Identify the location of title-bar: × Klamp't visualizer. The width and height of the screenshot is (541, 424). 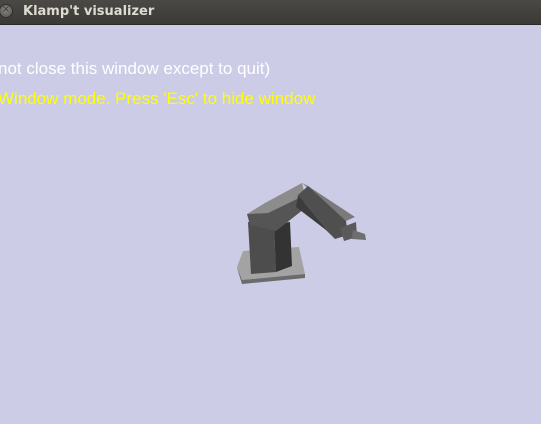
(270, 12).